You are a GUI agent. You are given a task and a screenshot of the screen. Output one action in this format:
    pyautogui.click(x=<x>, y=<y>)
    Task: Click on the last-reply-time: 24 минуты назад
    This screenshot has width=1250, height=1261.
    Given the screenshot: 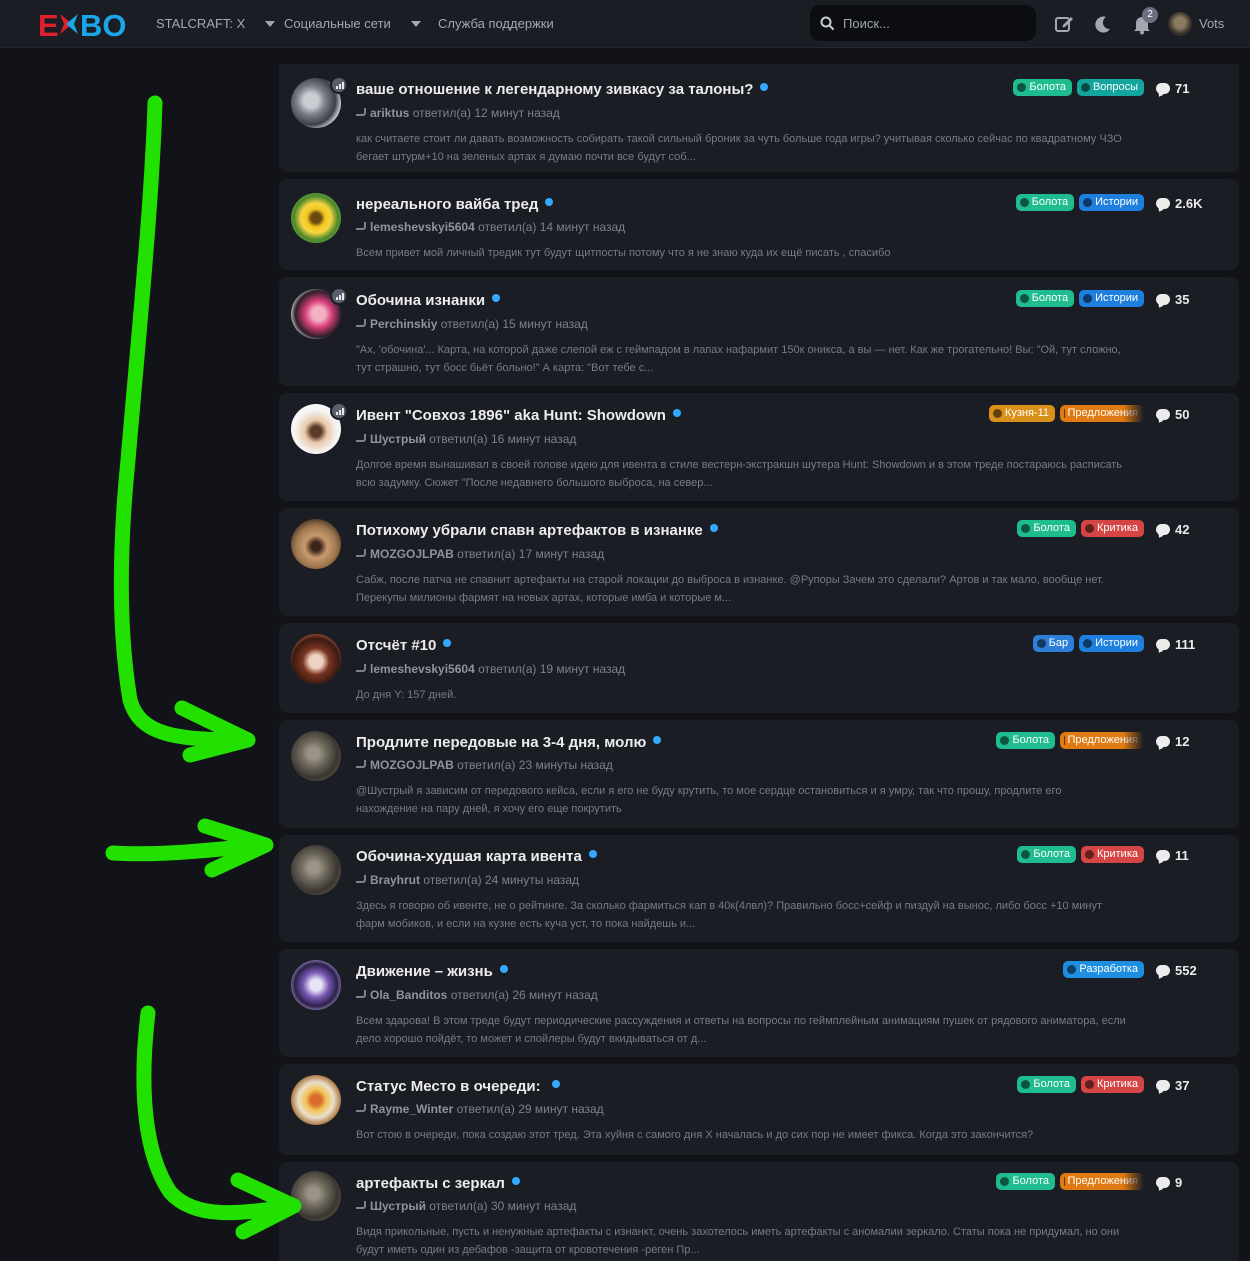 What is the action you would take?
    pyautogui.click(x=532, y=880)
    